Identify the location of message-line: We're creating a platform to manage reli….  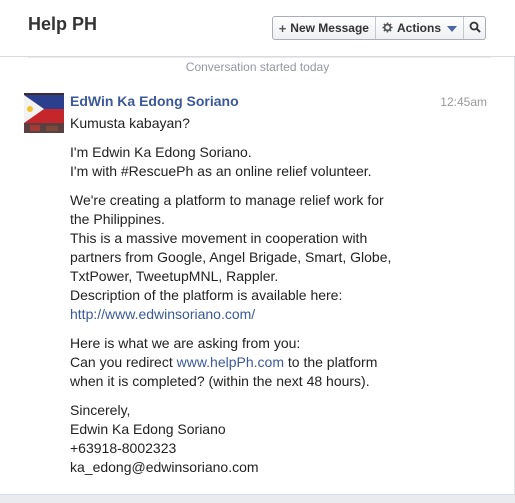
(227, 200).